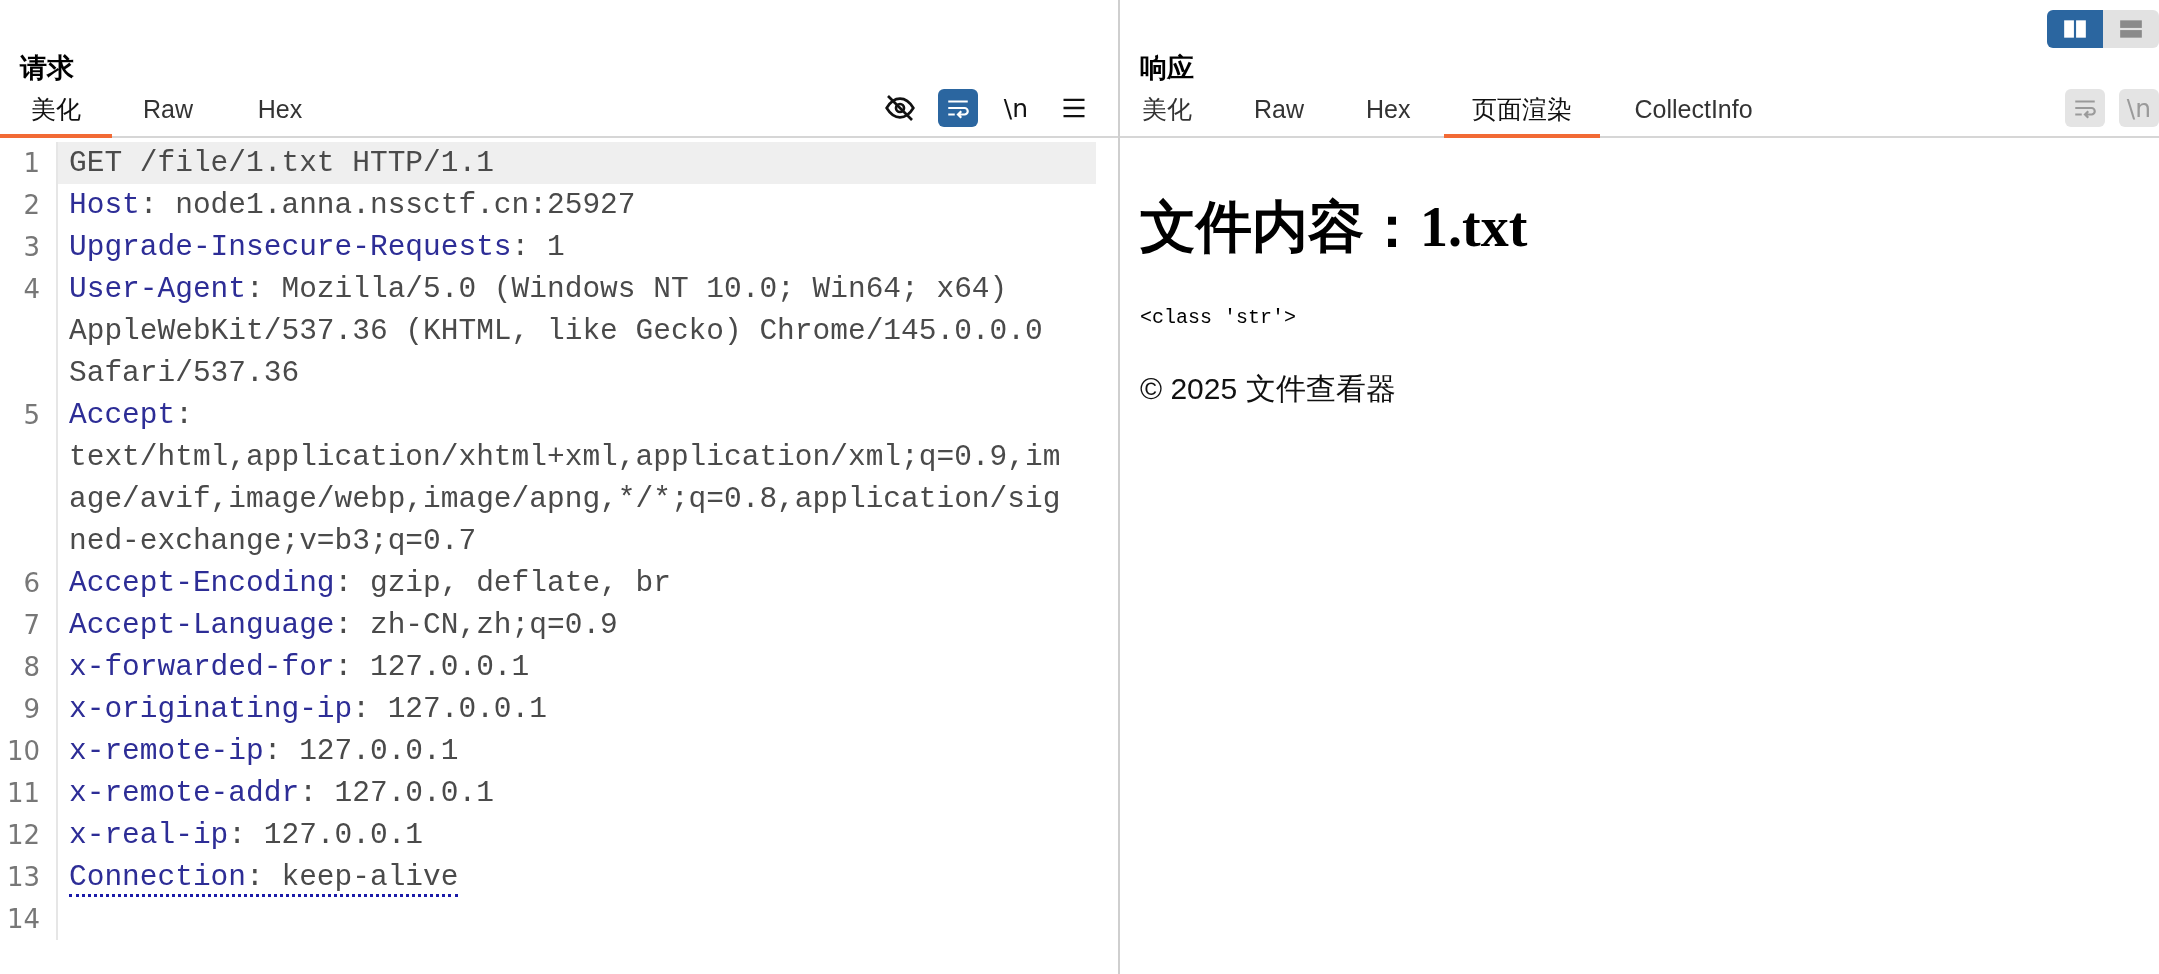 This screenshot has width=2159, height=974. What do you see at coordinates (31, 163) in the screenshot?
I see `line-number: 1` at bounding box center [31, 163].